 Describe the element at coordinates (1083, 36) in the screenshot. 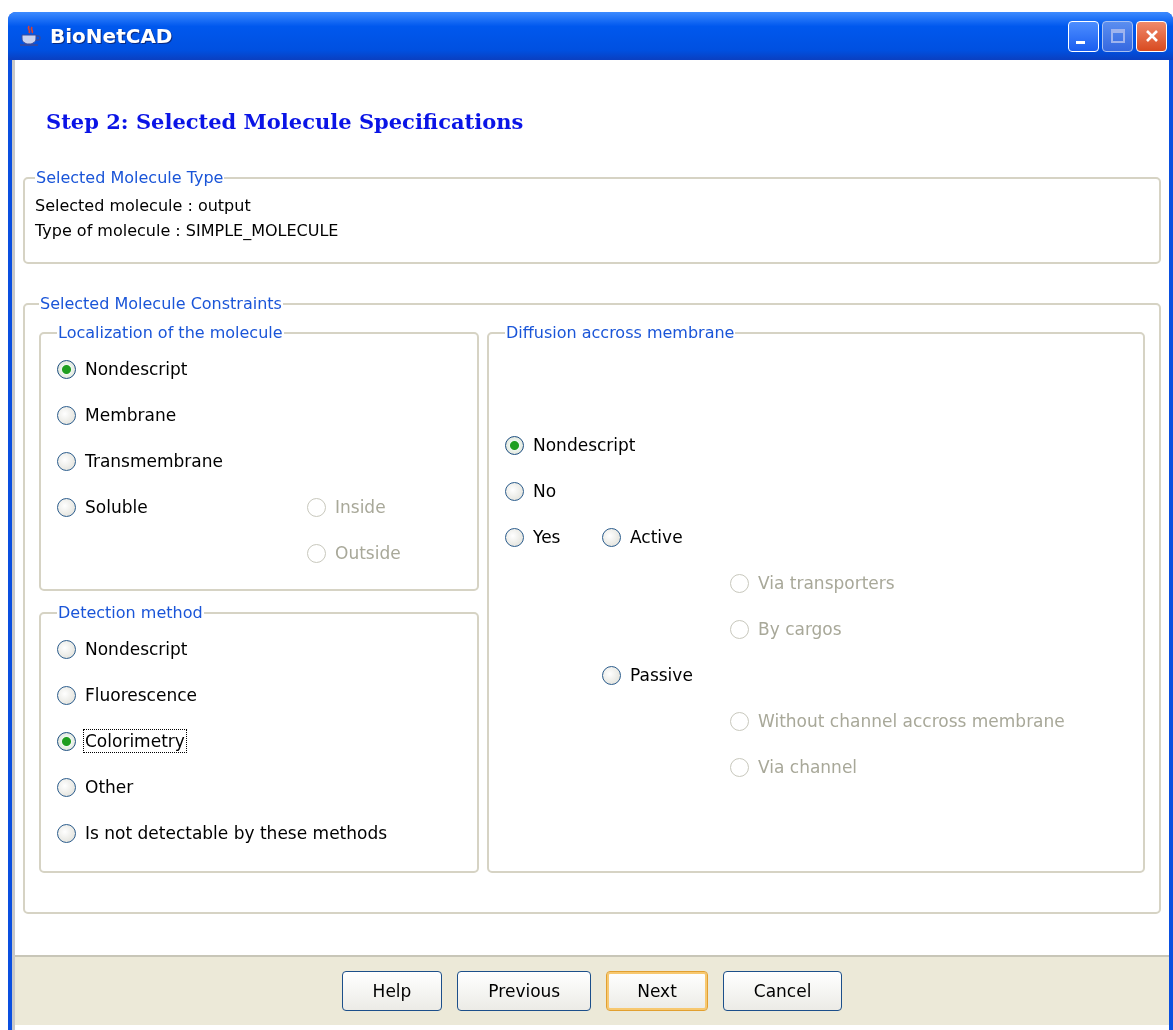

I see `minimize-button` at that location.